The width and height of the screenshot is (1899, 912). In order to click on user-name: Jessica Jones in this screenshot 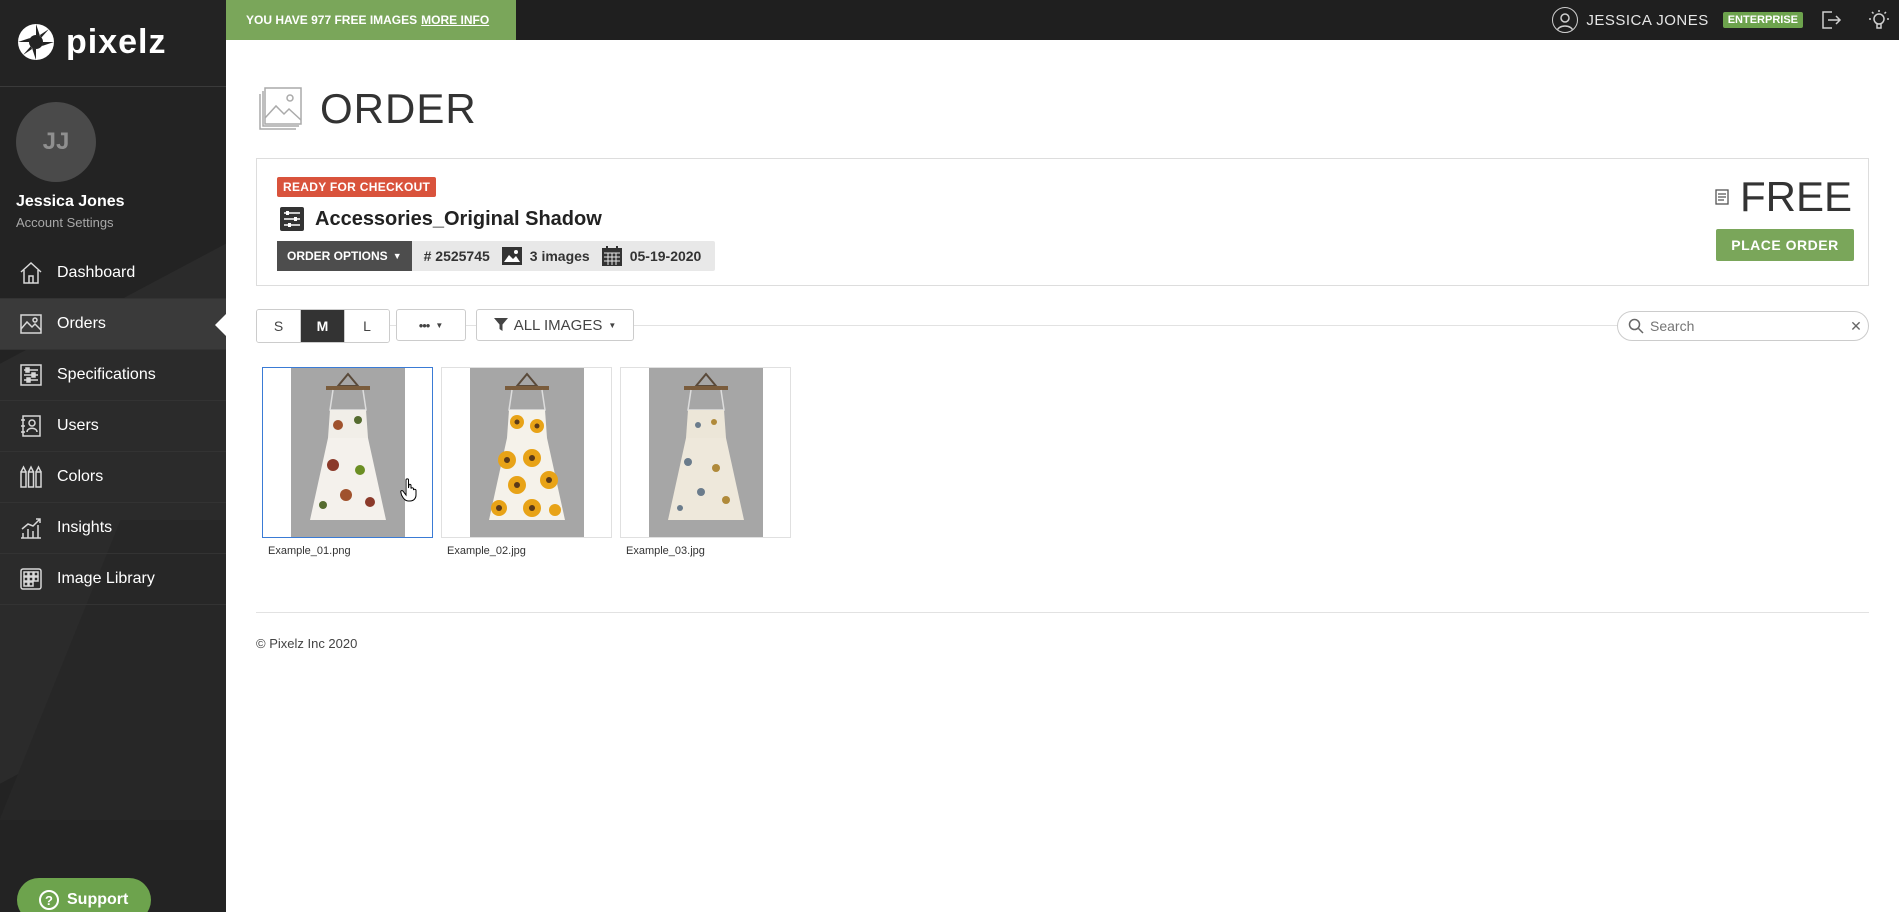, I will do `click(70, 201)`.